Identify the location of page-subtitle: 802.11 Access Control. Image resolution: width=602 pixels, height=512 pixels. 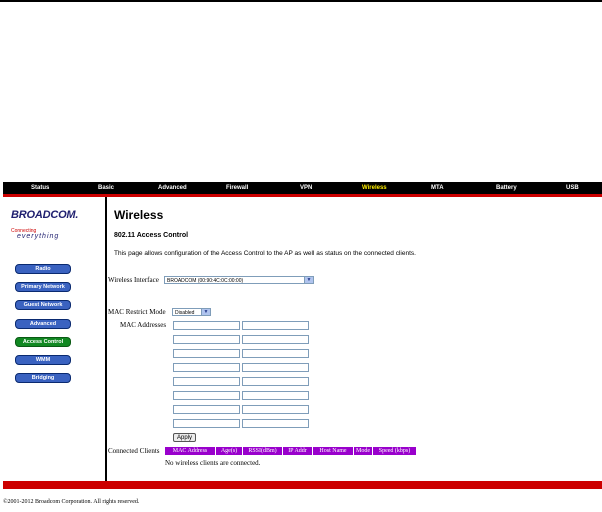
(151, 235).